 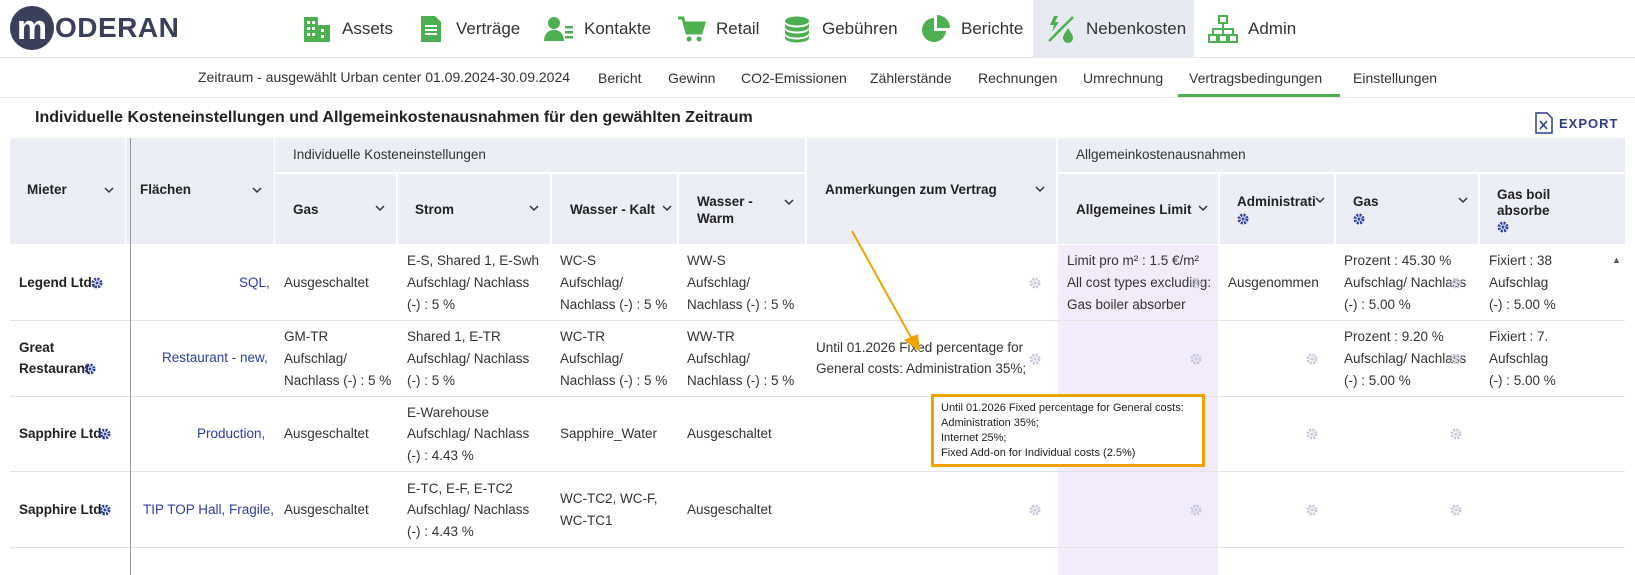 What do you see at coordinates (54, 369) in the screenshot?
I see `table-row-tenant: Restaurant` at bounding box center [54, 369].